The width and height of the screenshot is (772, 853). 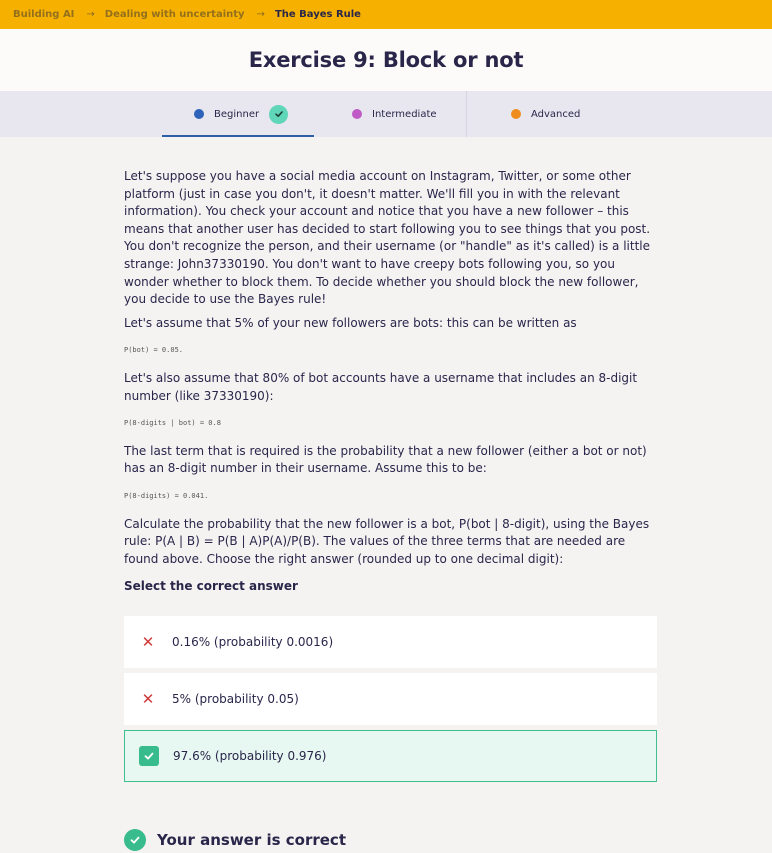 What do you see at coordinates (390, 642) in the screenshot?
I see `answer-option-1: ✕ 0.16% (probability 0.0016)` at bounding box center [390, 642].